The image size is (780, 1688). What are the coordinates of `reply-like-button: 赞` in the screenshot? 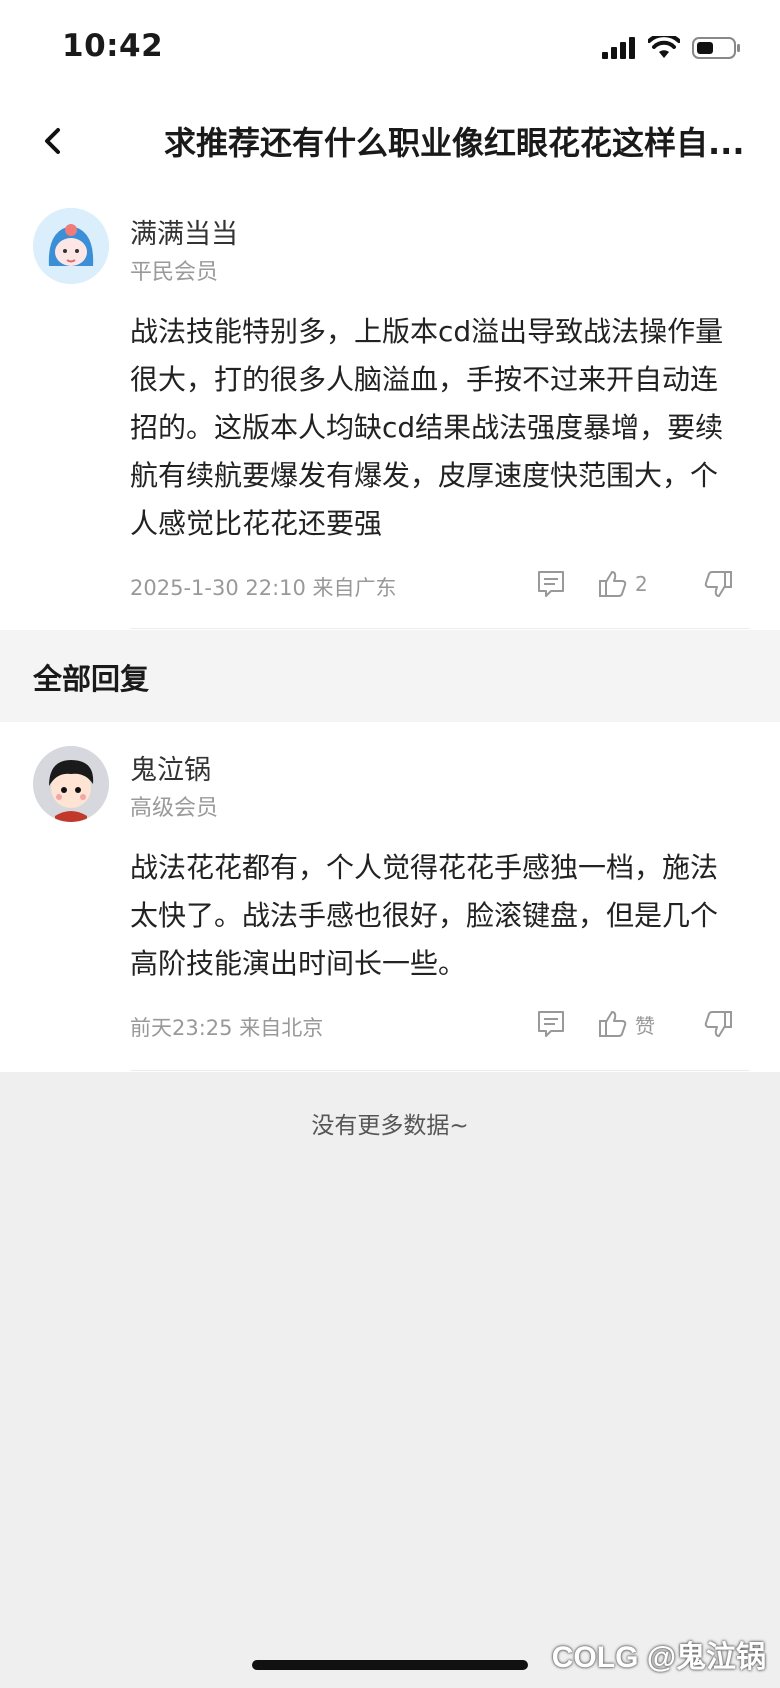 It's located at (626, 1024).